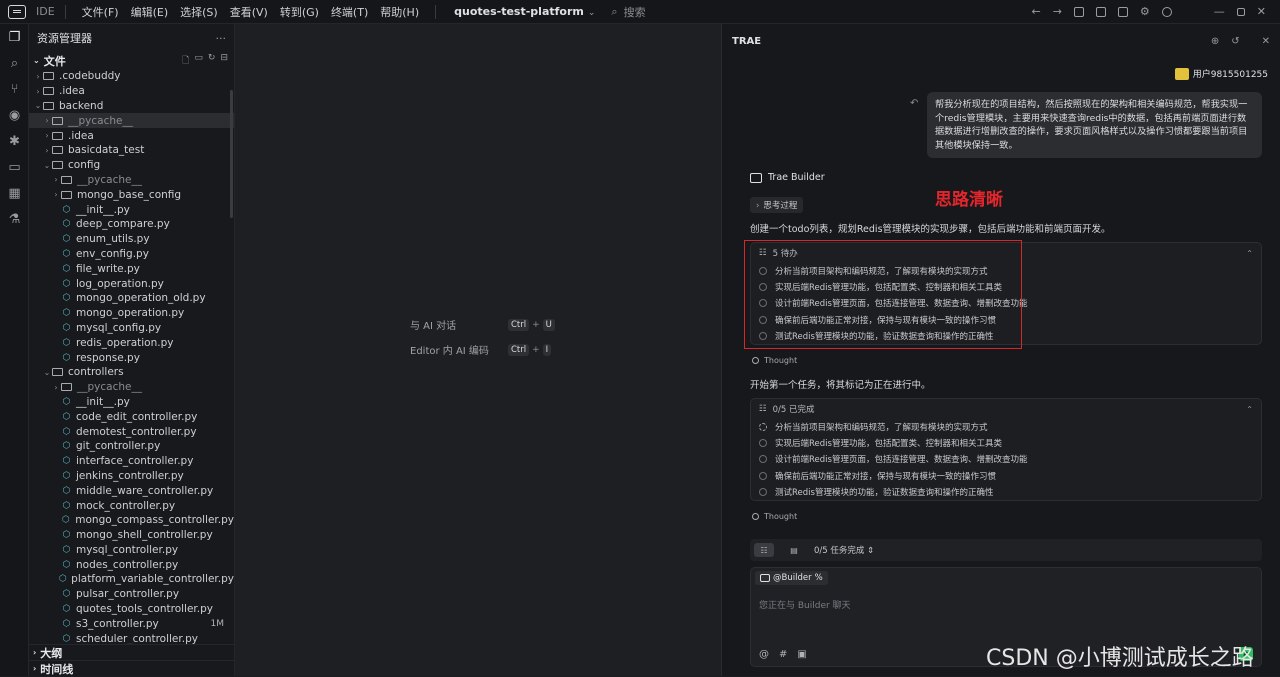 This screenshot has width=1280, height=677. I want to click on menu-edit: 编辑(E), so click(150, 12).